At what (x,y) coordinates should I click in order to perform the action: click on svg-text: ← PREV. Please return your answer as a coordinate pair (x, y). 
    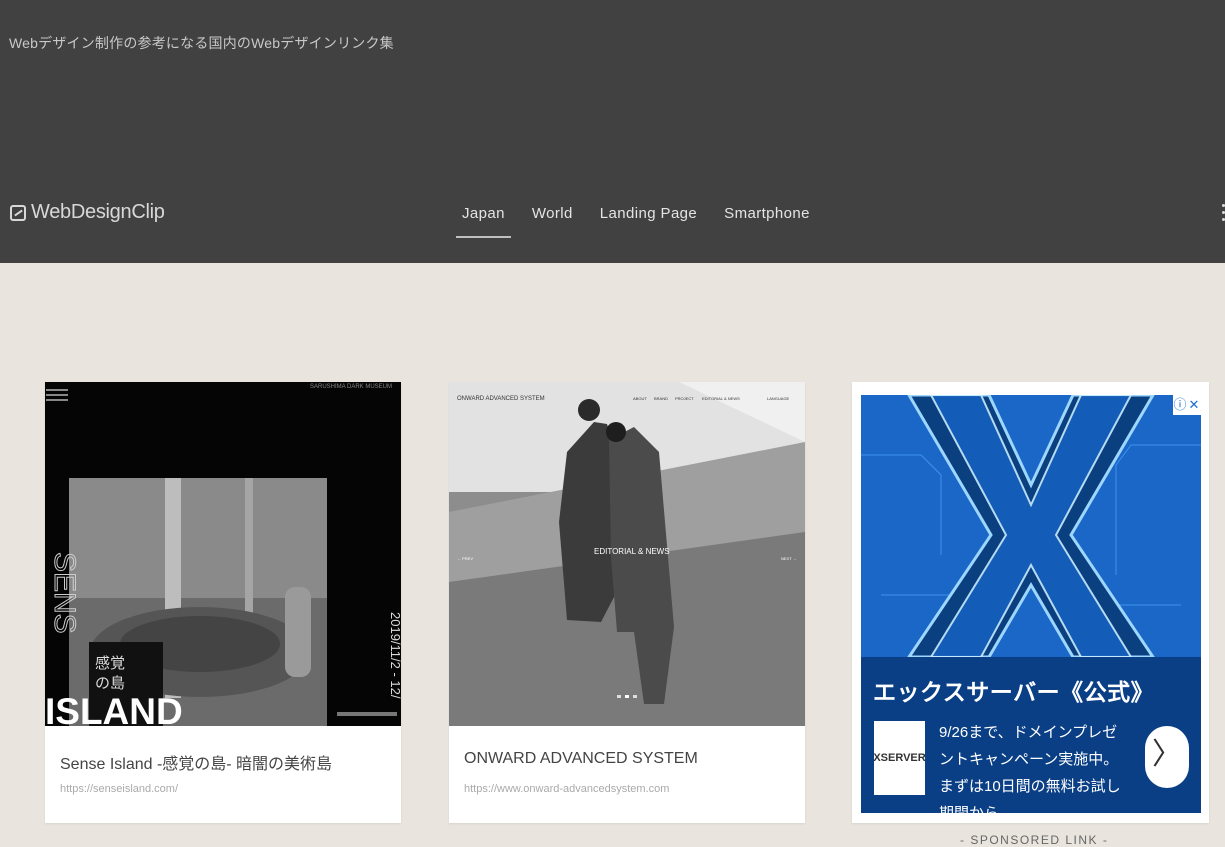
    Looking at the image, I should click on (465, 558).